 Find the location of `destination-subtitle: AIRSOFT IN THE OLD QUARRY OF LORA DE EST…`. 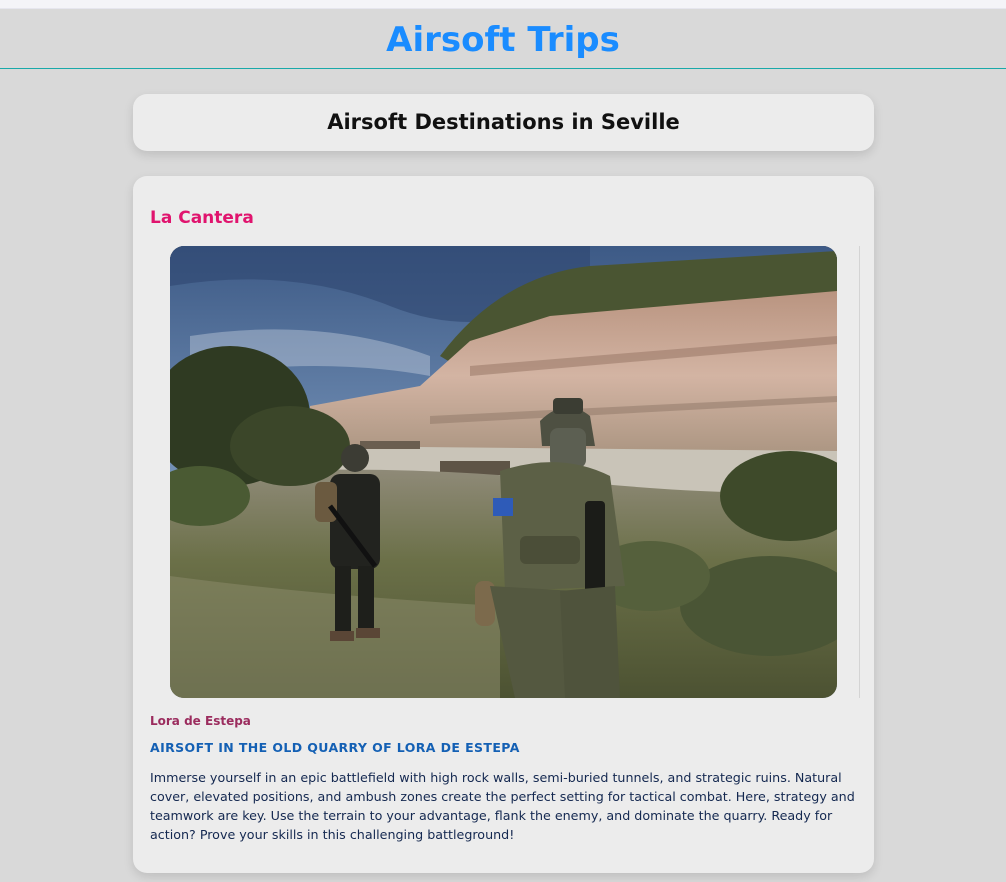

destination-subtitle: AIRSOFT IN THE OLD QUARRY OF LORA DE EST… is located at coordinates (335, 747).